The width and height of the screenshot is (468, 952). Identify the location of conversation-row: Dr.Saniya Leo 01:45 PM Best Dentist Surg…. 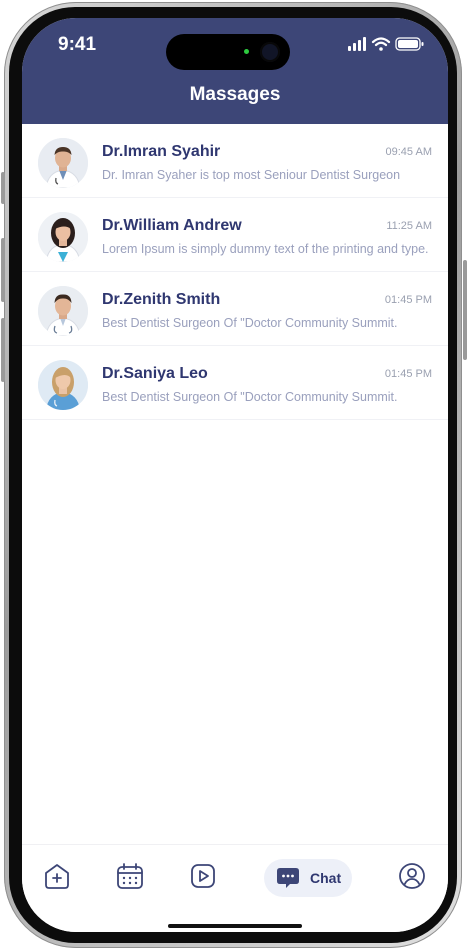
(235, 383).